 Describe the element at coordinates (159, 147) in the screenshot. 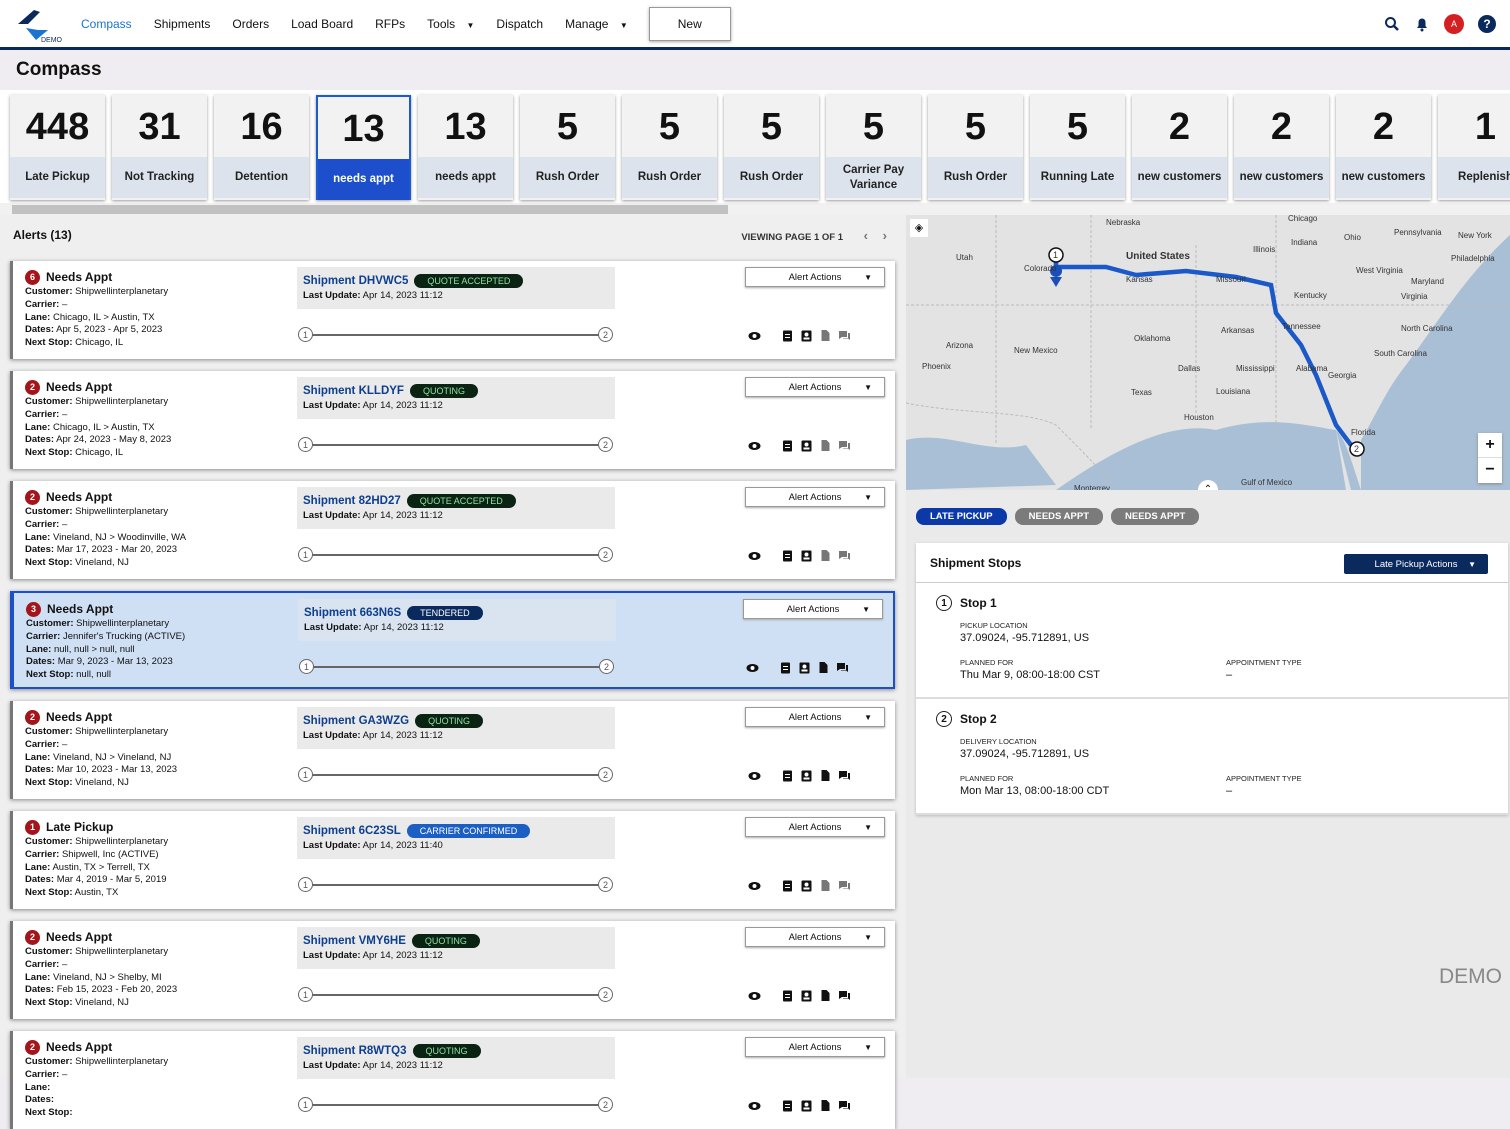

I see `kpi-card: 31 Not Tracking` at that location.